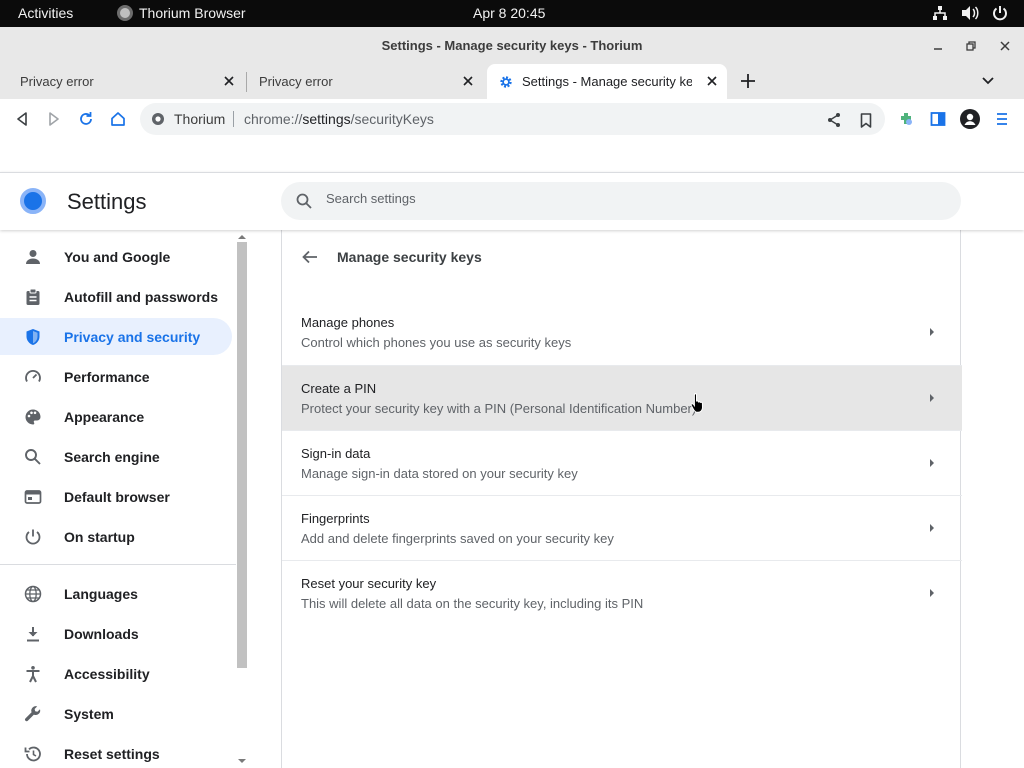  I want to click on share-button, so click(834, 120).